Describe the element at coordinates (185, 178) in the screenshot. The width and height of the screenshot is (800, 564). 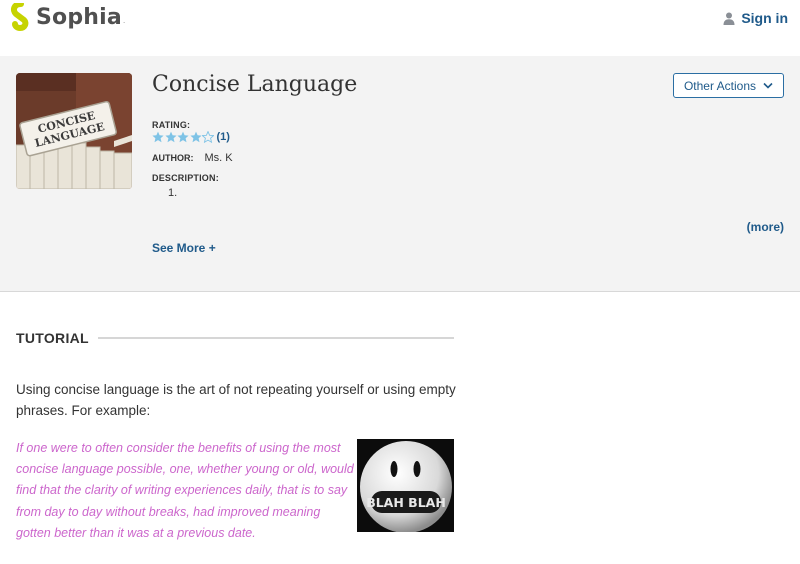
I see `description-label: DESCRIPTION:` at that location.